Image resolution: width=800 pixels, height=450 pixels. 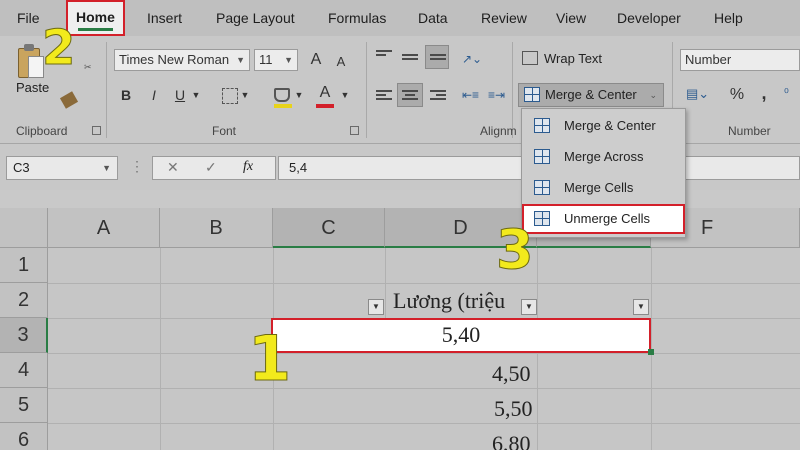 I want to click on merge-across-icon, so click(x=542, y=156).